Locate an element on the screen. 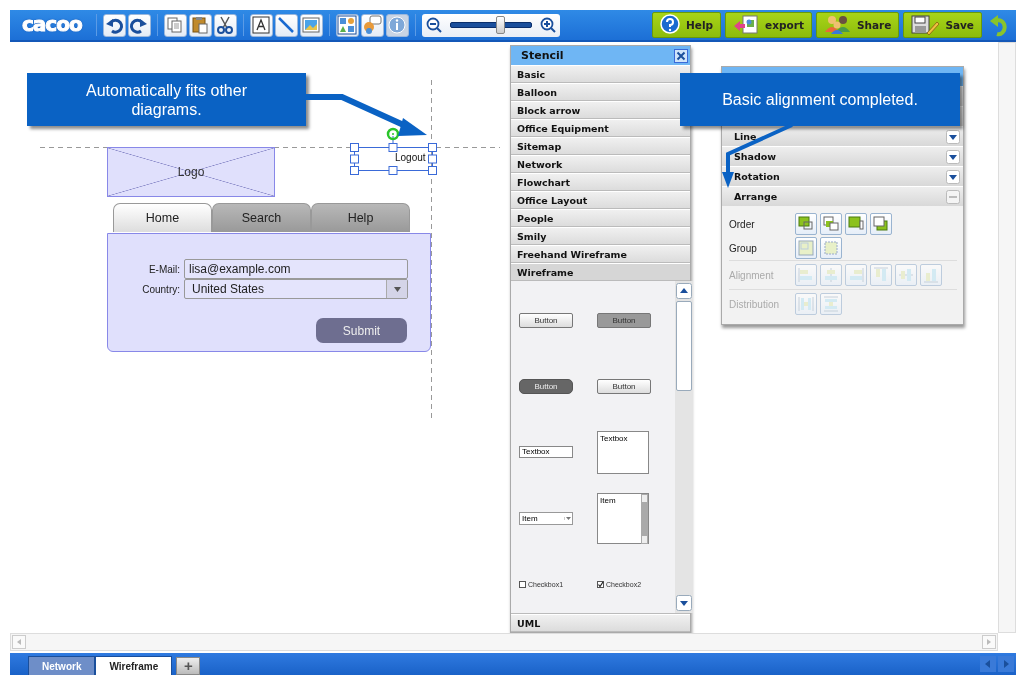 The height and width of the screenshot is (686, 1026). mockup-tab: Home is located at coordinates (162, 217).